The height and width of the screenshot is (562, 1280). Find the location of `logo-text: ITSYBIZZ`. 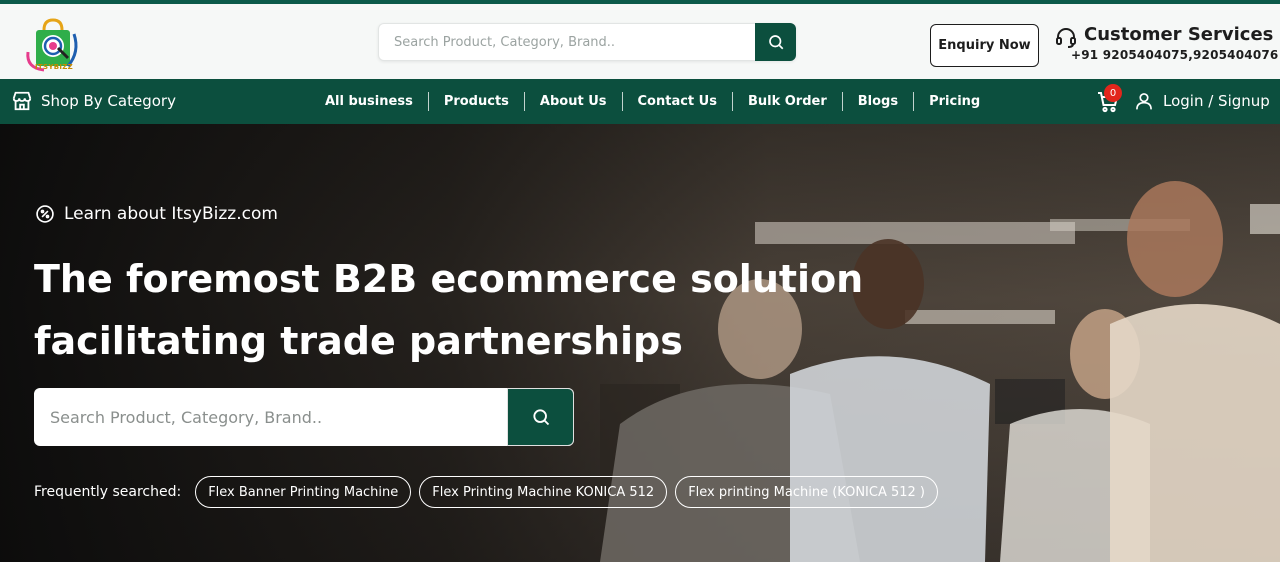

logo-text: ITSYBIZZ is located at coordinates (54, 67).